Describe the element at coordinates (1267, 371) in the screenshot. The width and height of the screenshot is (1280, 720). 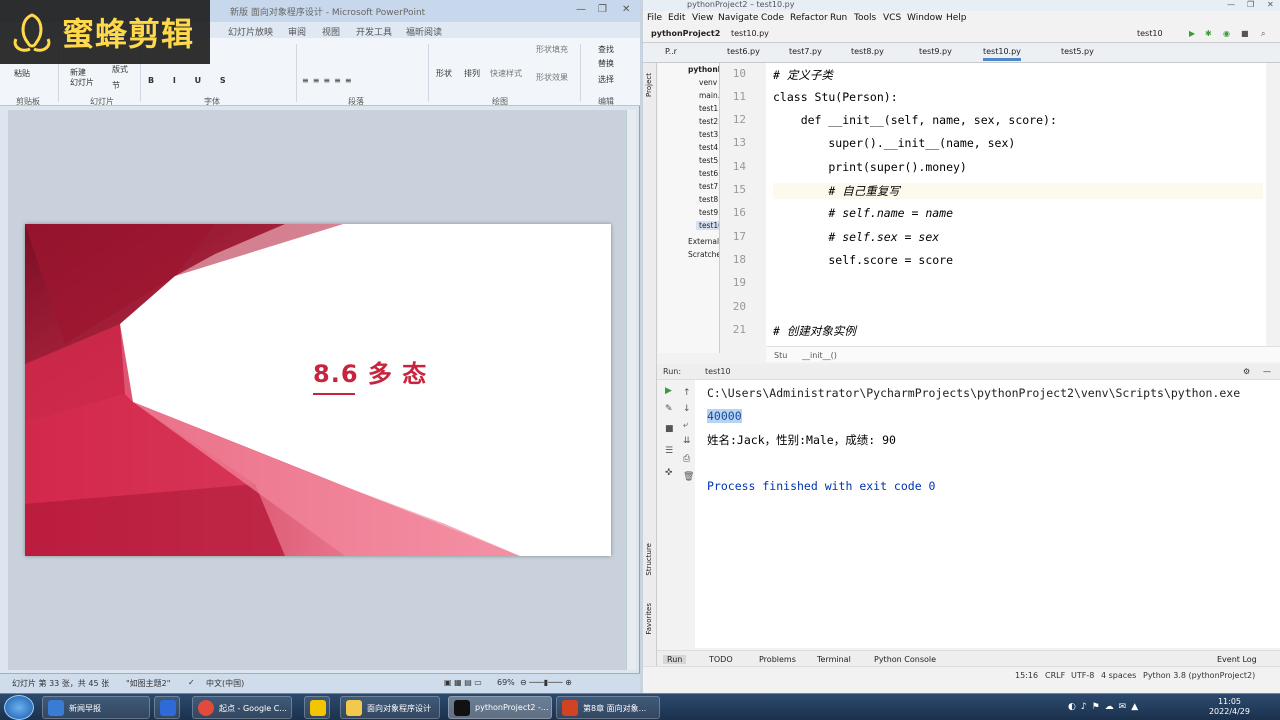
I see `hide-panel-icon: —` at that location.